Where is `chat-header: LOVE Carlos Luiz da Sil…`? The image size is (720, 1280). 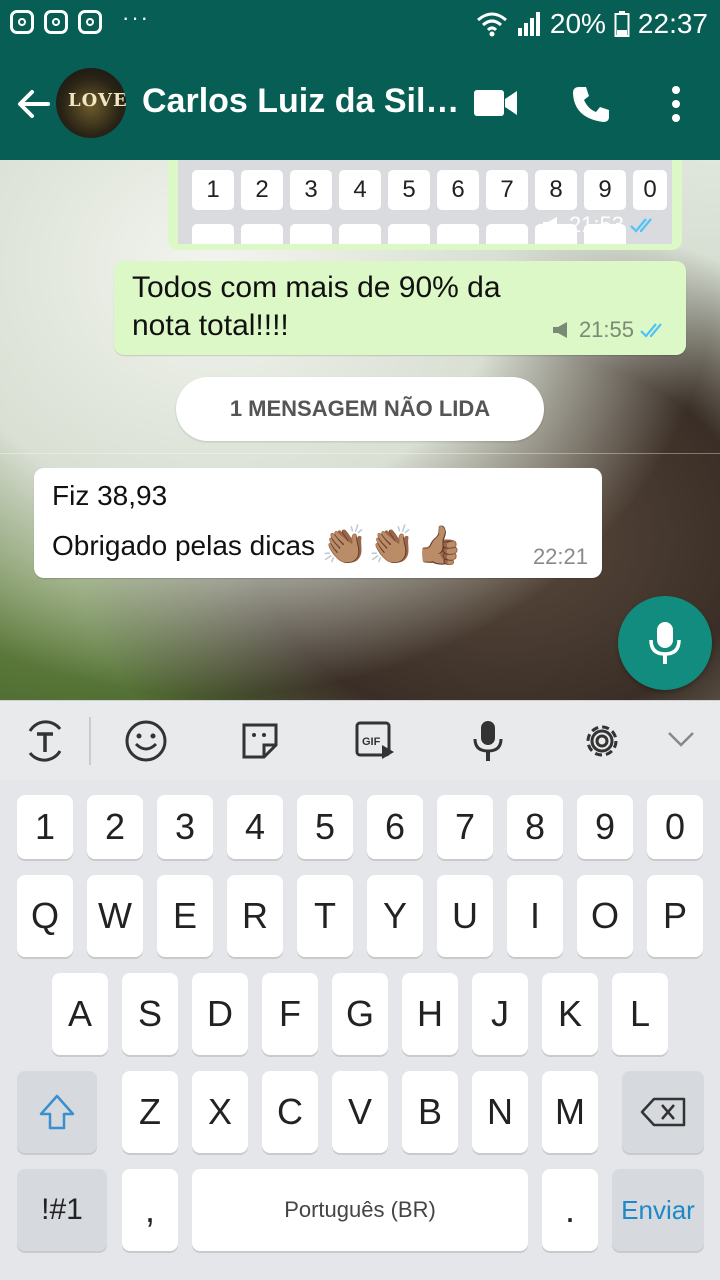 chat-header: LOVE Carlos Luiz da Sil… is located at coordinates (360, 104).